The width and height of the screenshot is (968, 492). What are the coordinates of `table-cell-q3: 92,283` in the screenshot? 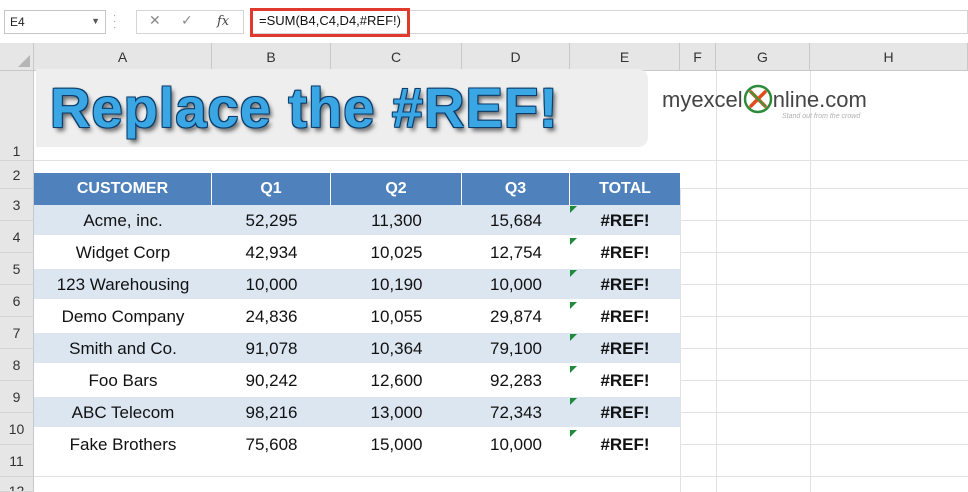 It's located at (516, 380).